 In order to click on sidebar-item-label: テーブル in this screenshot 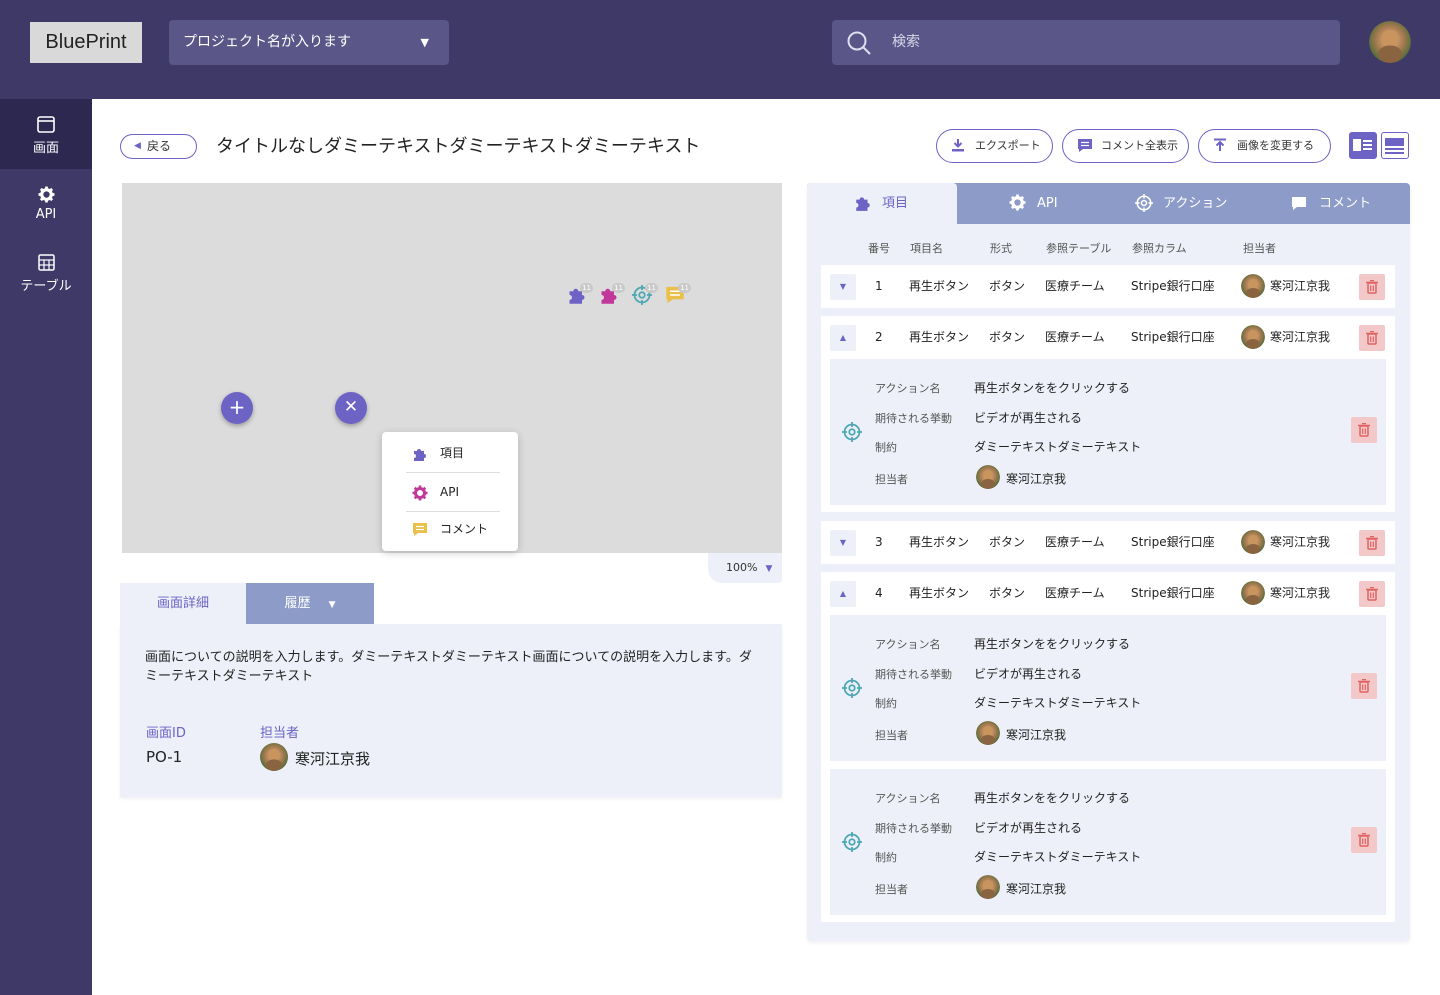, I will do `click(46, 286)`.